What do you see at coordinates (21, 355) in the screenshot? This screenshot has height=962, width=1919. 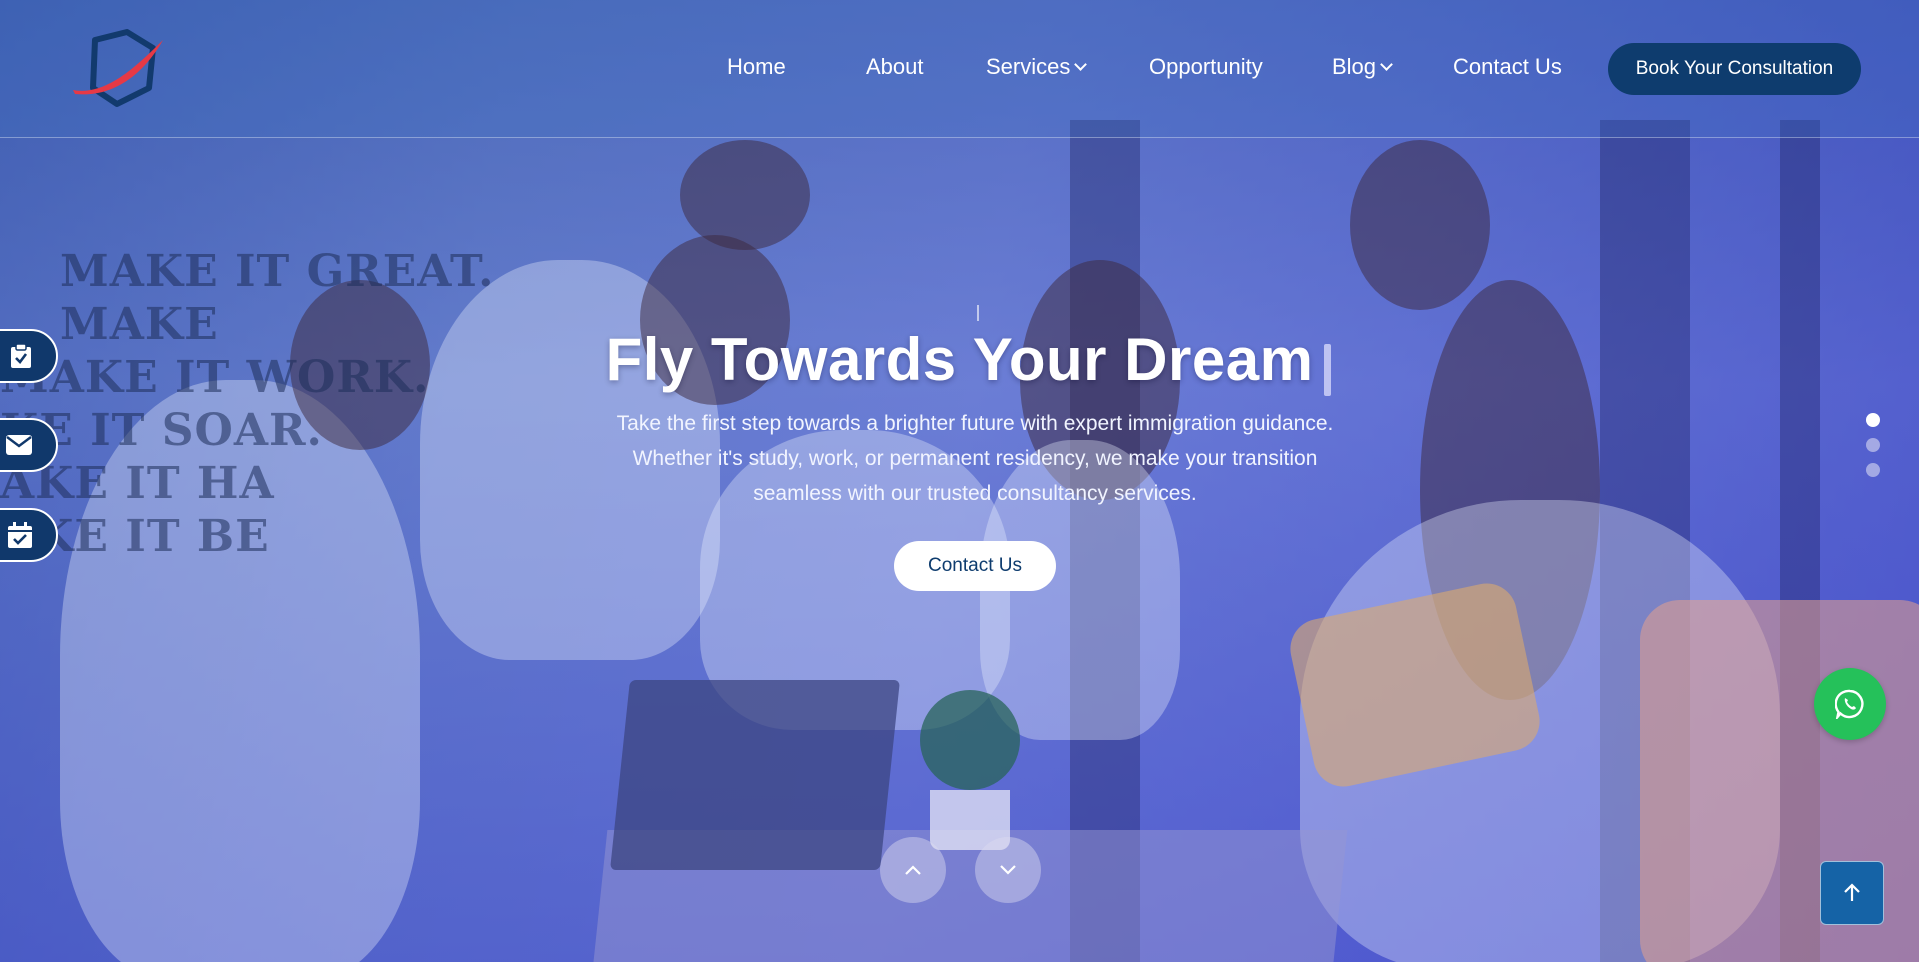 I see `clipboard-check-icon` at bounding box center [21, 355].